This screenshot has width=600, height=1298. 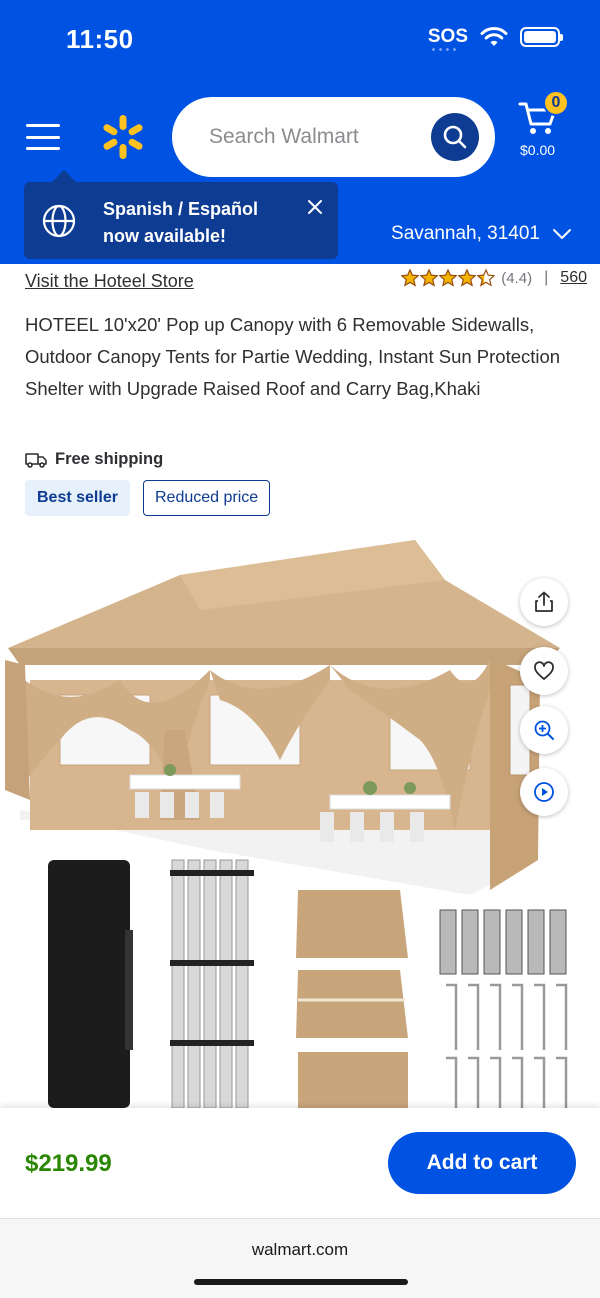 I want to click on battery-icon, so click(x=541, y=37).